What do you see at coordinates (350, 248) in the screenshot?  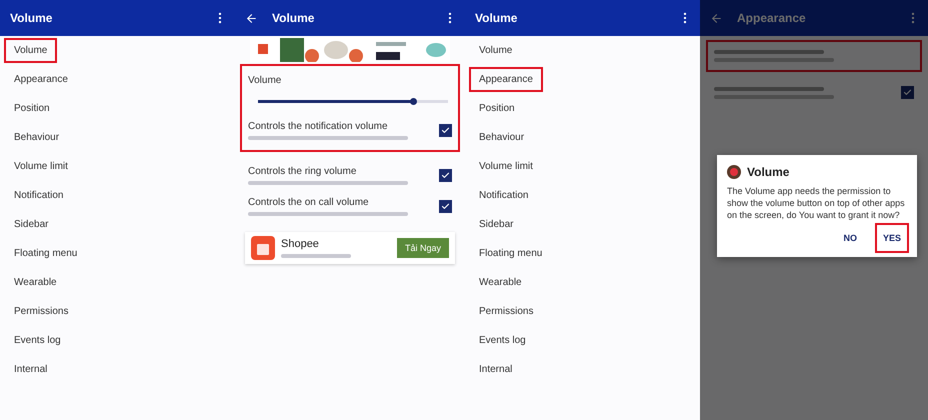 I see `ad-banner: Shopee Tải Ngay` at bounding box center [350, 248].